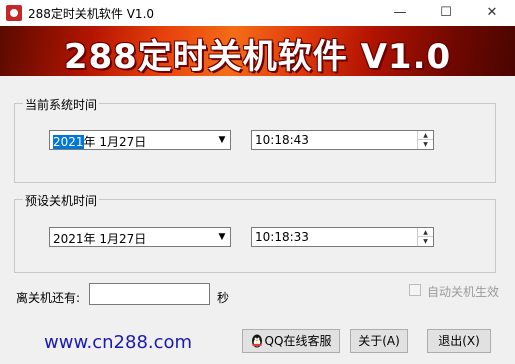  I want to click on qq-support-button: QQ在线客服, so click(291, 341).